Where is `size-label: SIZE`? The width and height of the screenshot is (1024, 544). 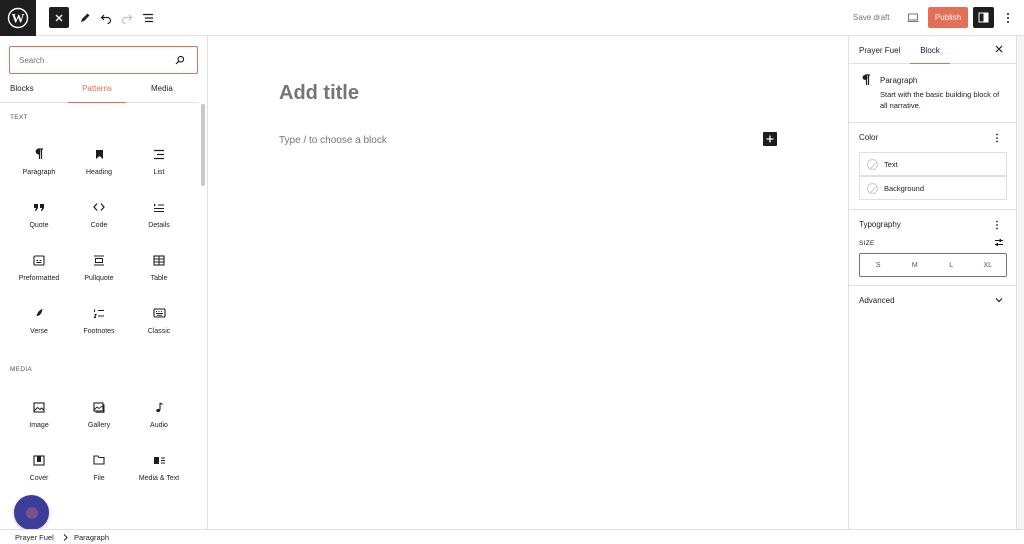 size-label: SIZE is located at coordinates (867, 243).